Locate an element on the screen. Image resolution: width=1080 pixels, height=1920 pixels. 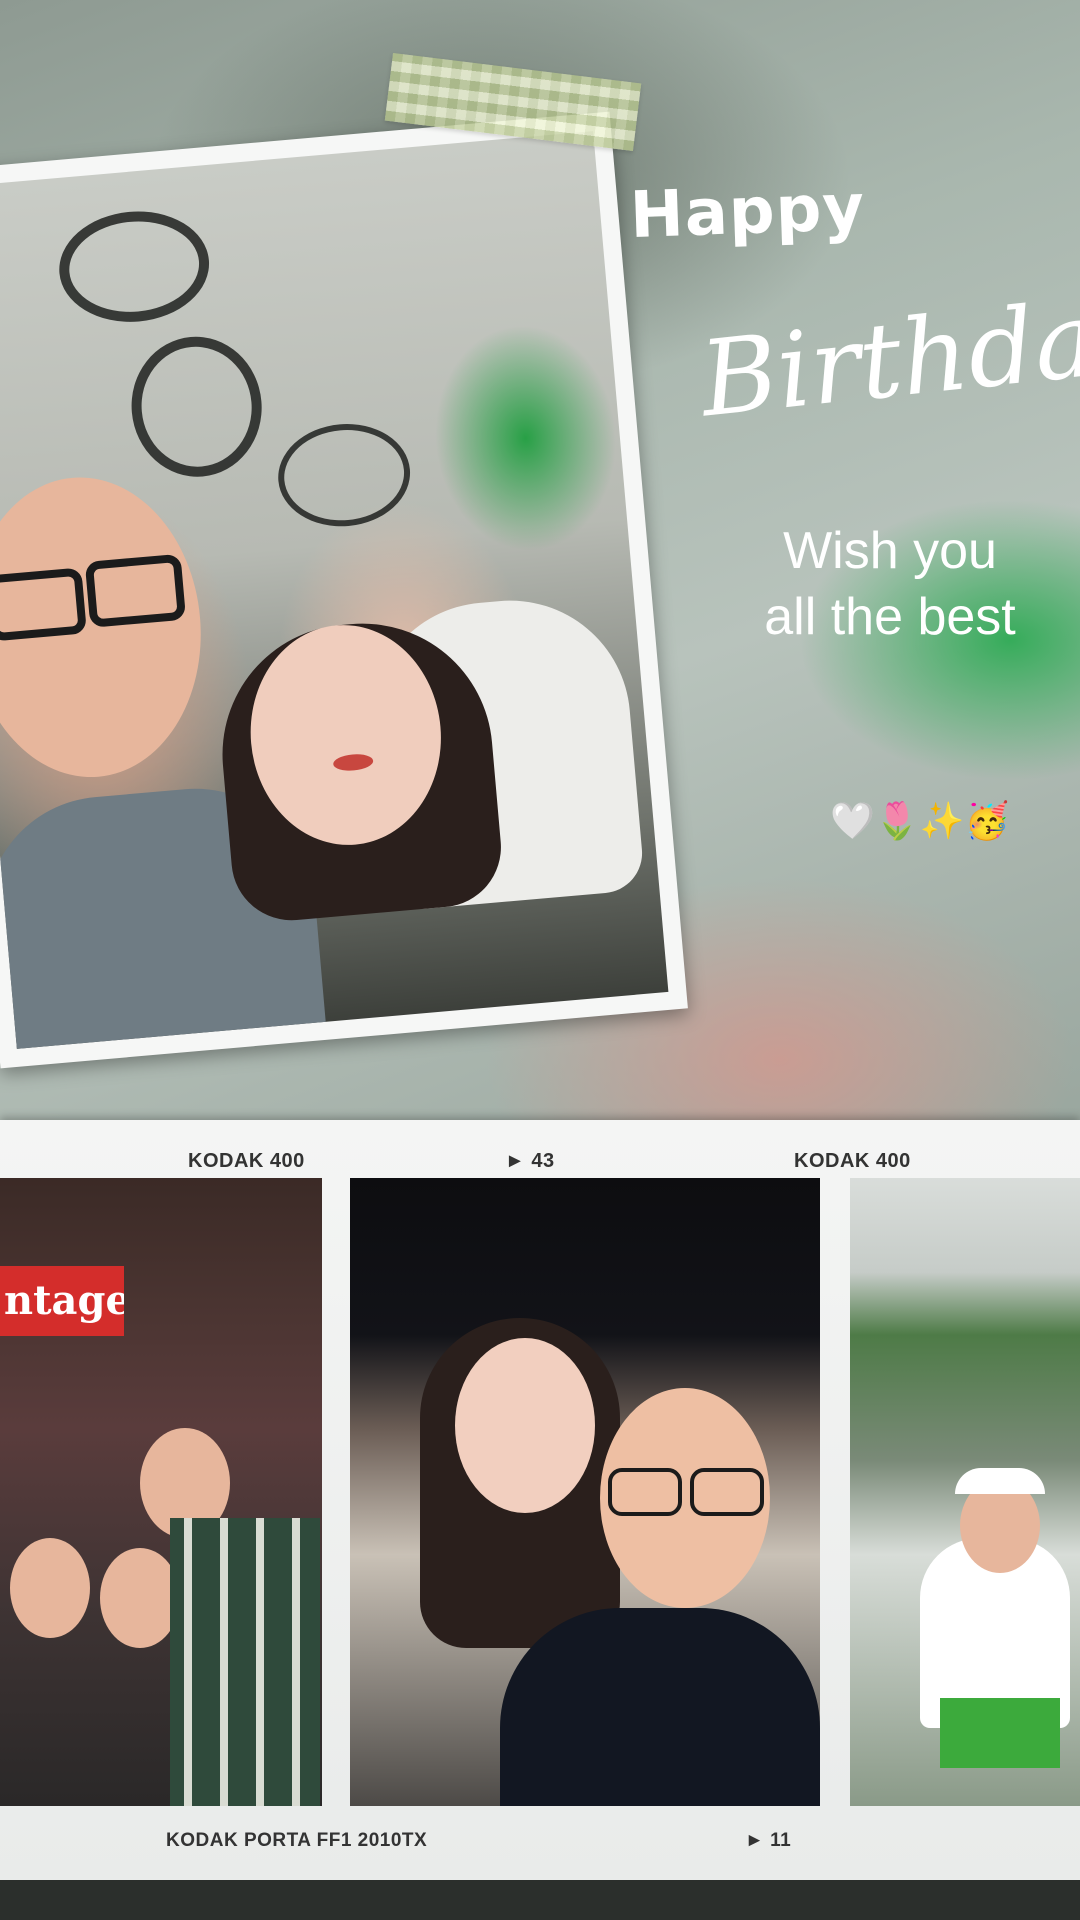
film-label-left: KODAK 400 is located at coordinates (246, 1161).